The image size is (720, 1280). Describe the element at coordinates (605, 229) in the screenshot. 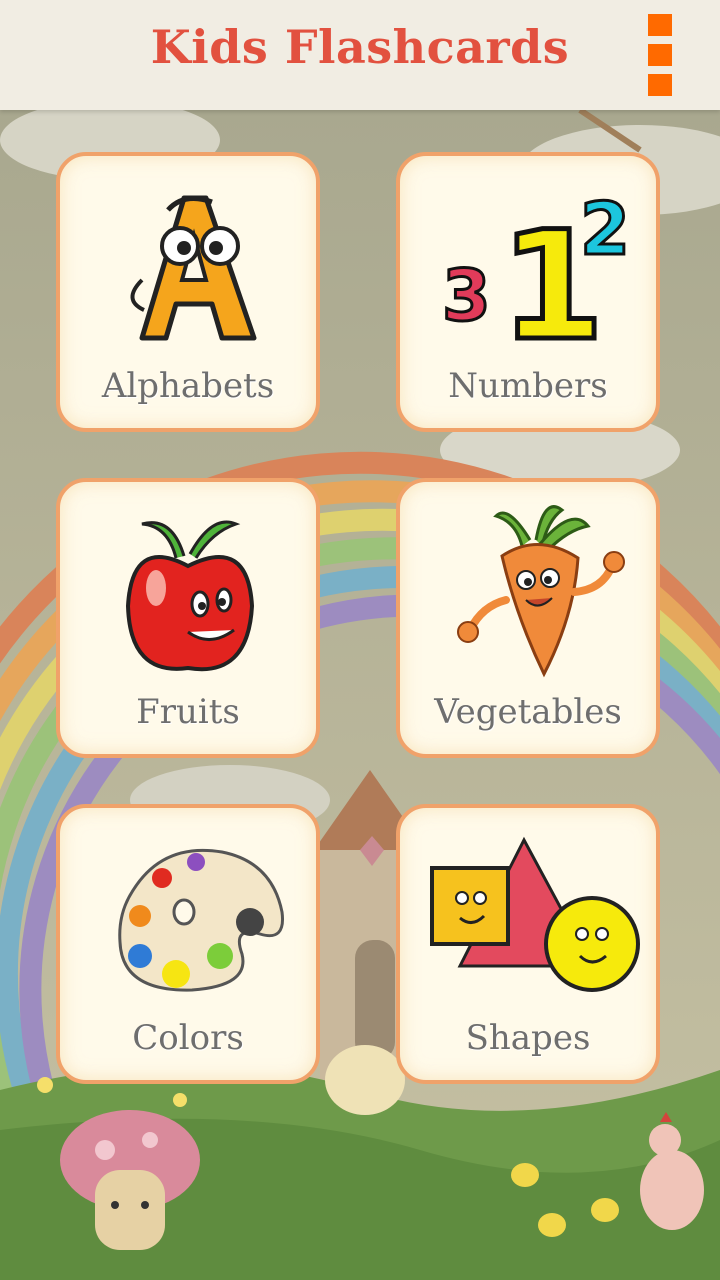

I see `number-two: 2` at that location.